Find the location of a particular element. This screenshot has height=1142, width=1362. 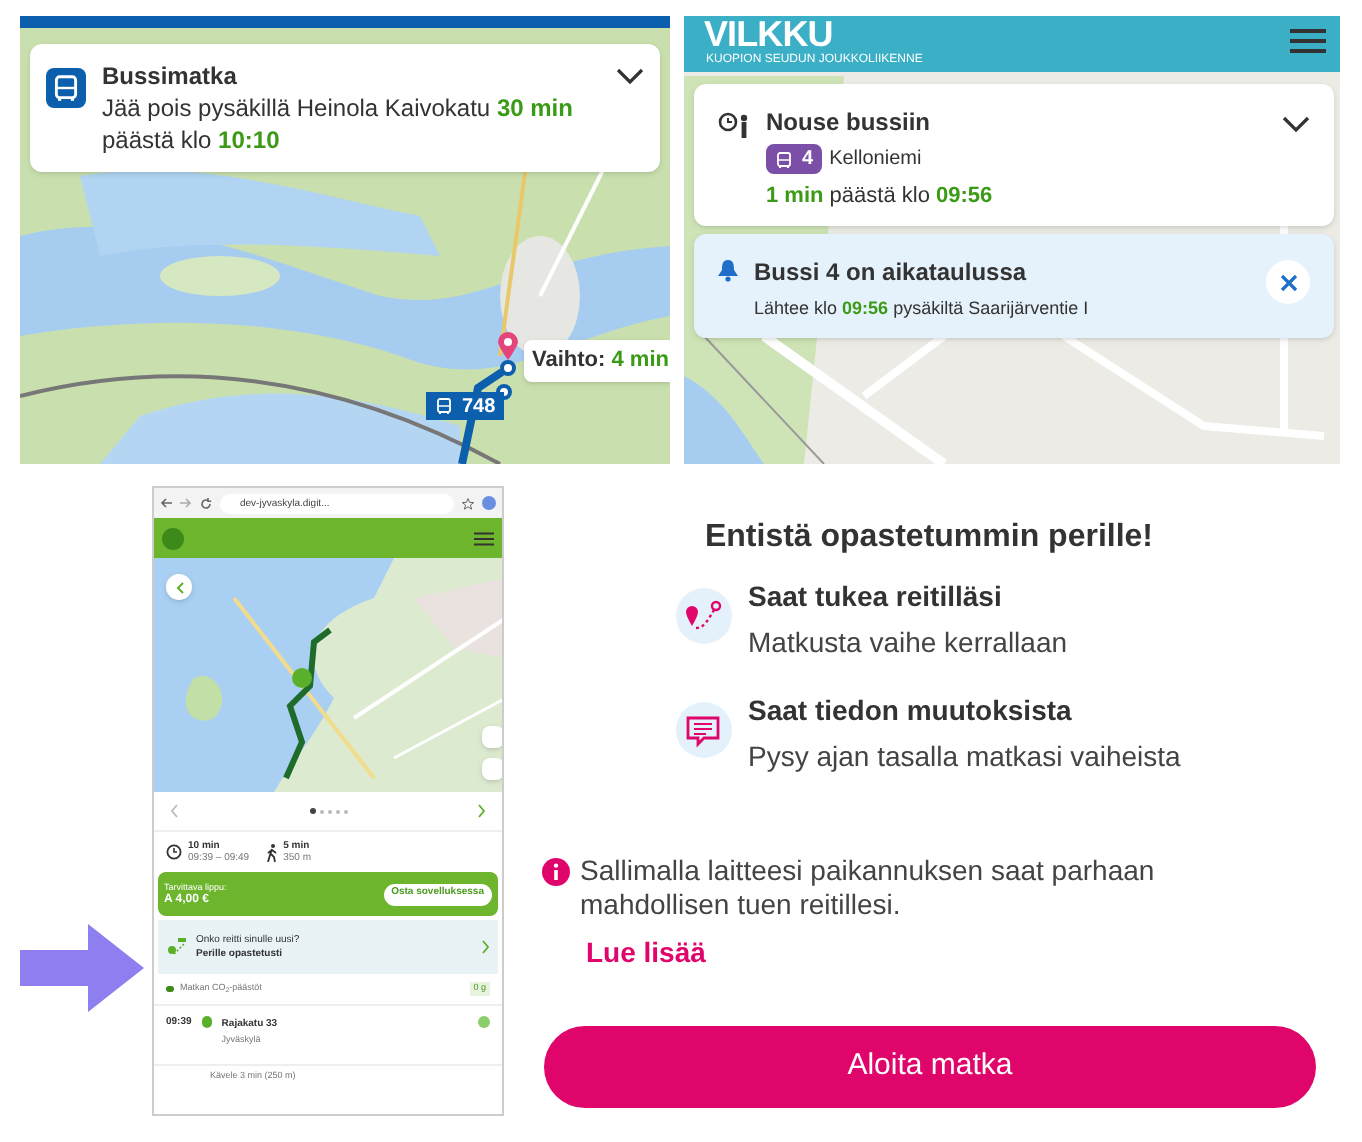

start-button: Aloita matka is located at coordinates (930, 1067).